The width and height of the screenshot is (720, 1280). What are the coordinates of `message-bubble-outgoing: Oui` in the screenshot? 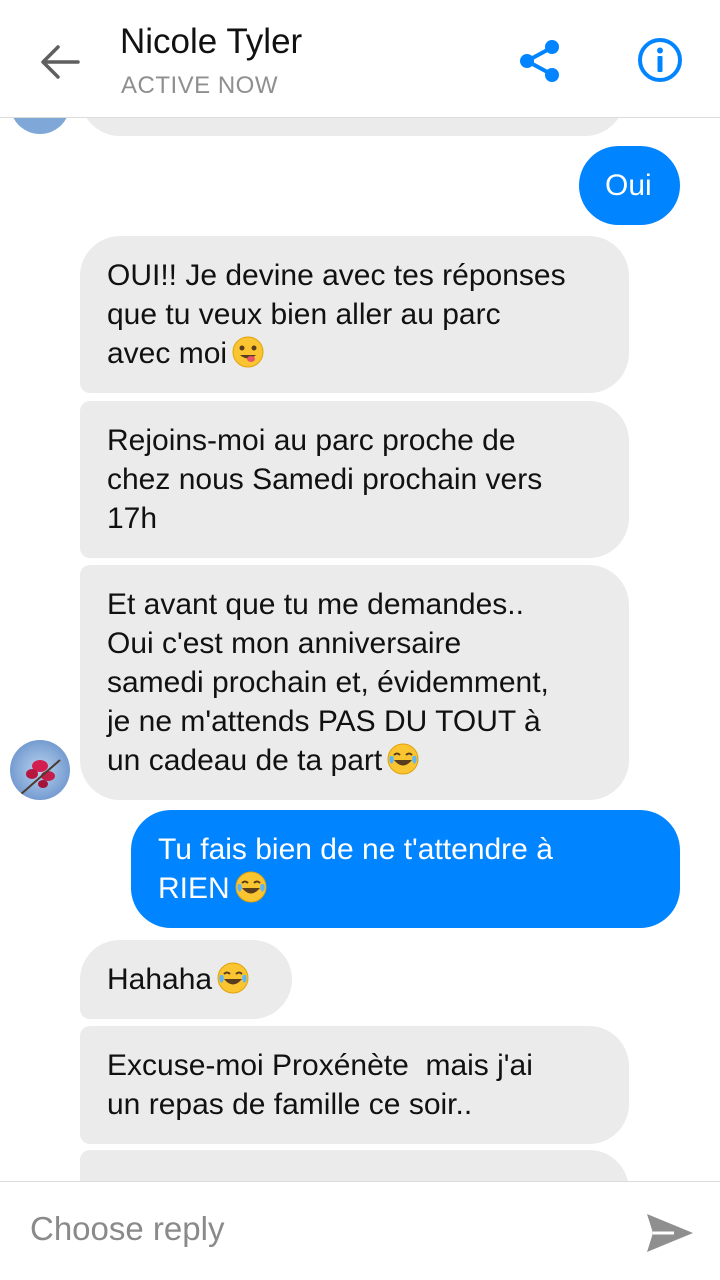 It's located at (629, 185).